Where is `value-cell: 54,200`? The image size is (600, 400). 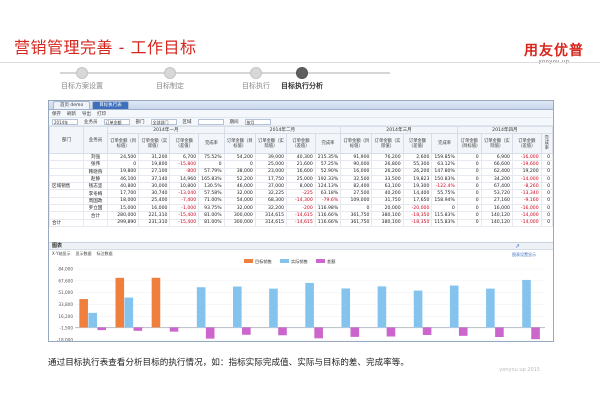
value-cell: 54,200 is located at coordinates (239, 157).